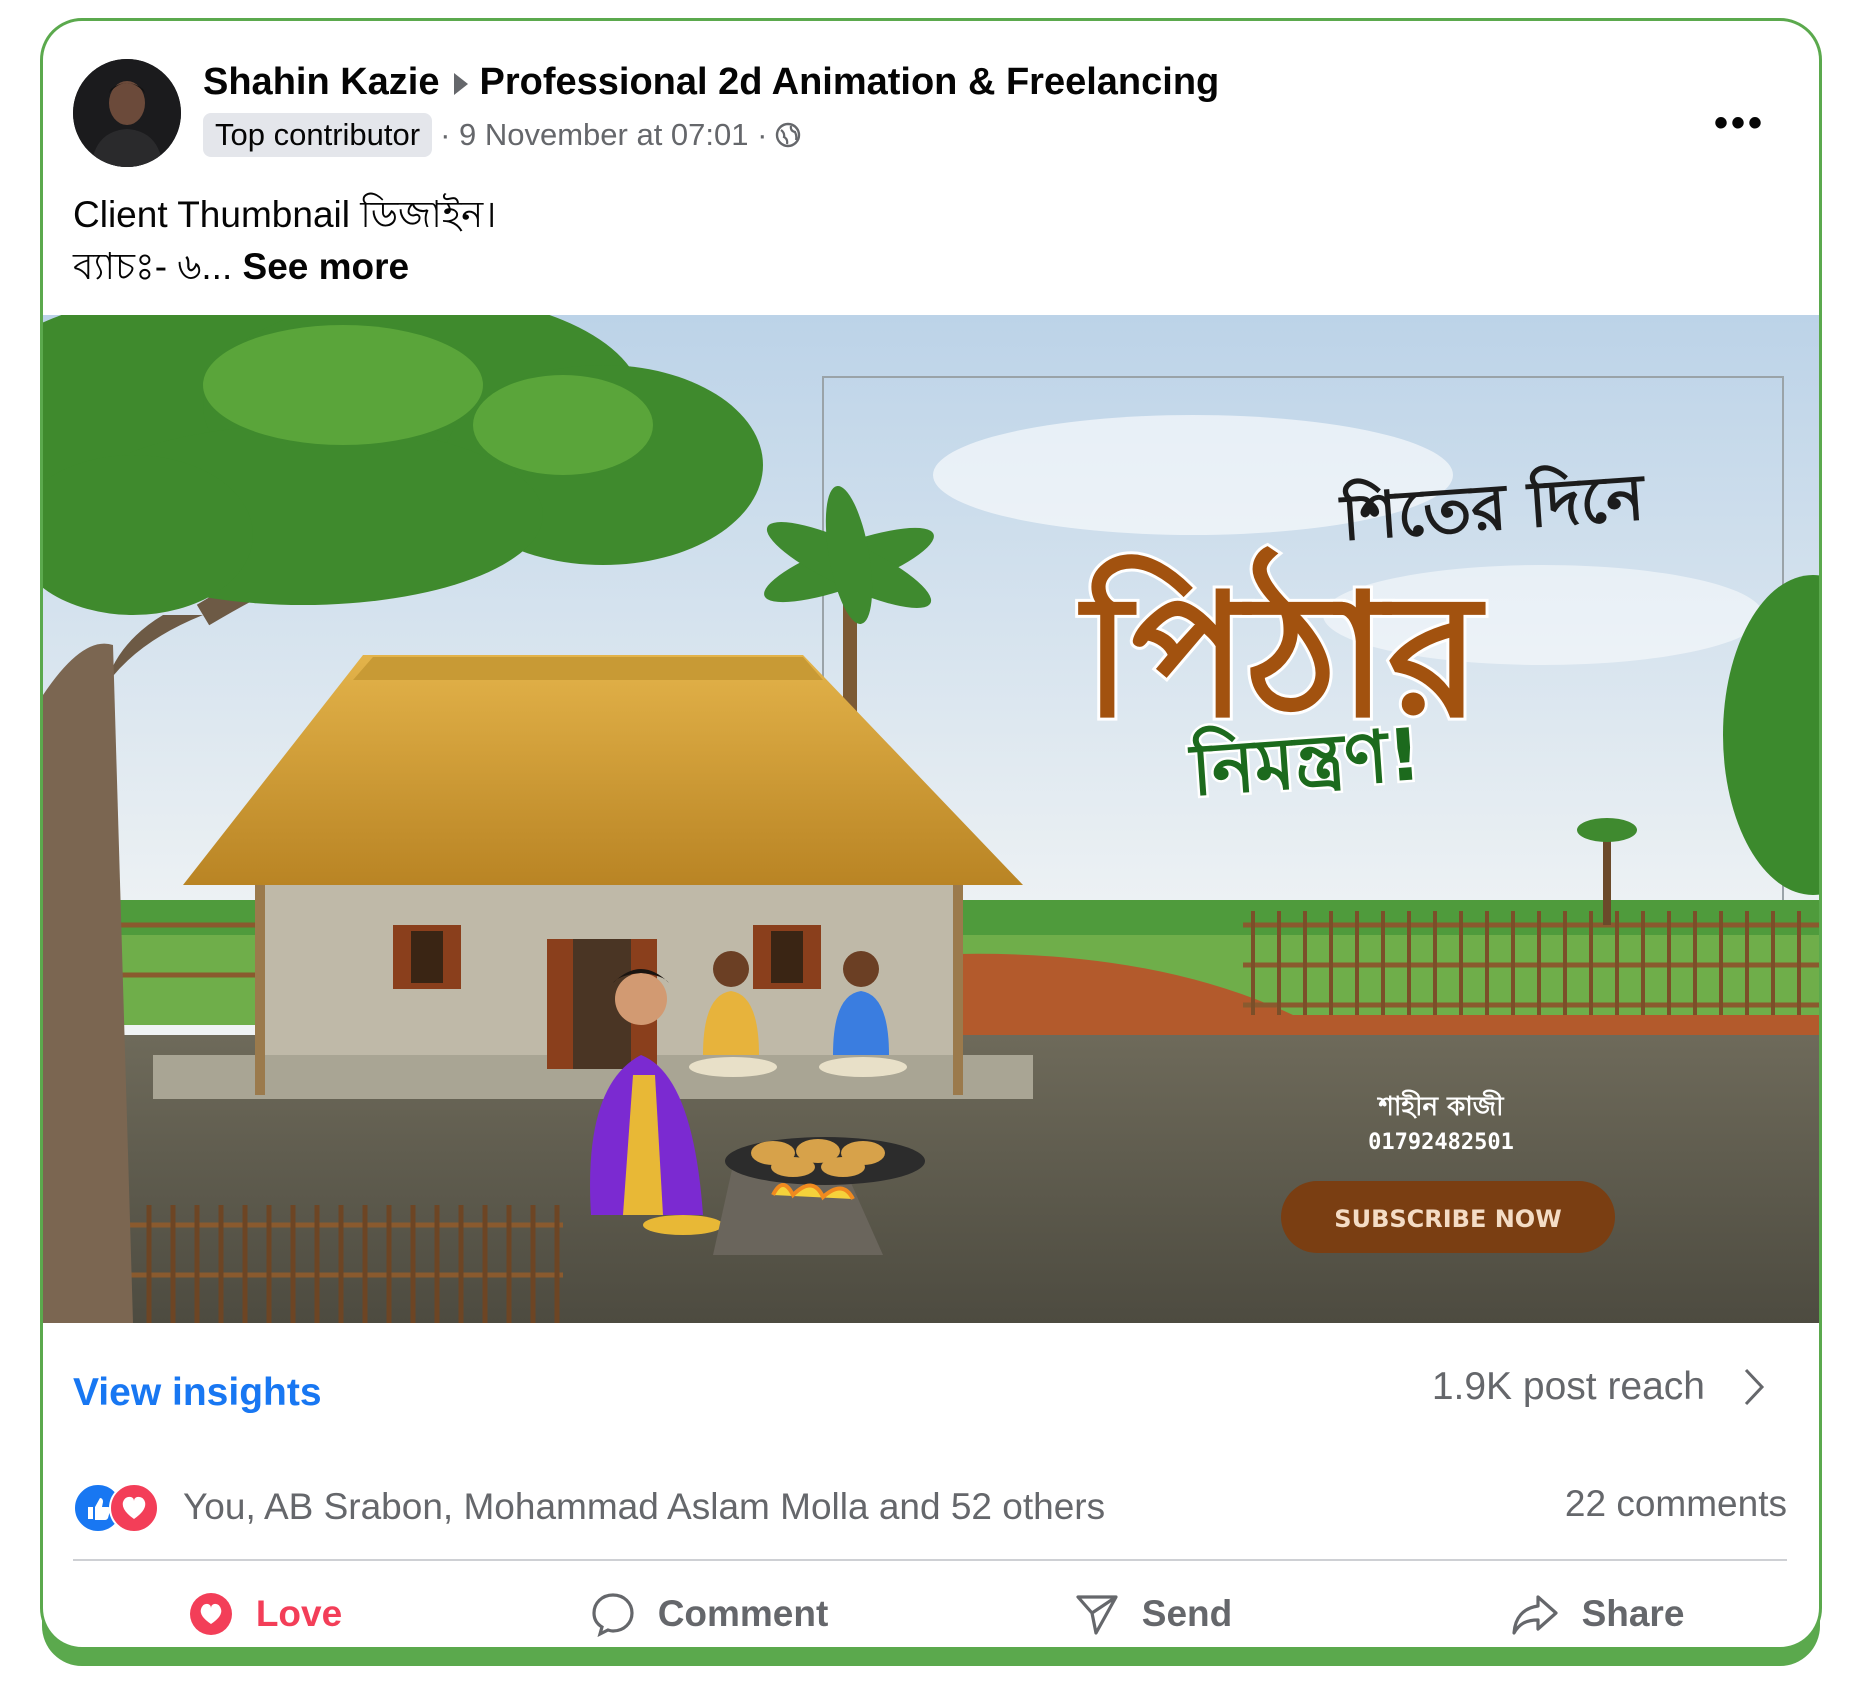  What do you see at coordinates (321, 82) in the screenshot?
I see `author-name: Shahin Kazie` at bounding box center [321, 82].